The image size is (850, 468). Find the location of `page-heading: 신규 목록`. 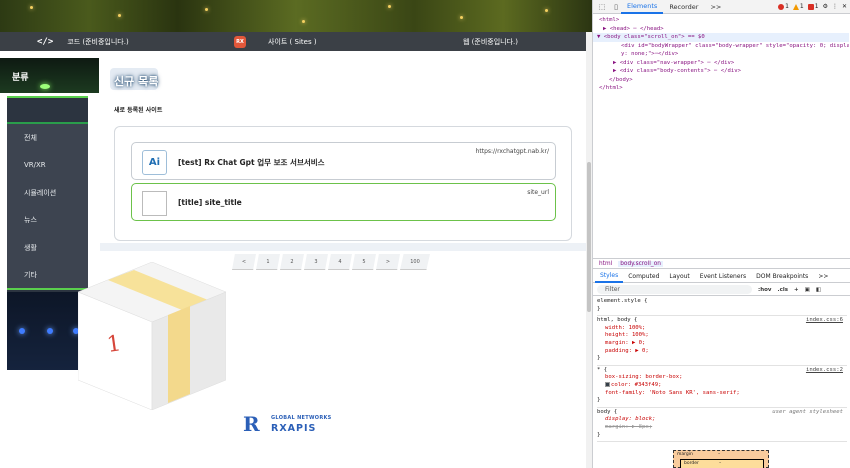

page-heading: 신규 목록 is located at coordinates (136, 81).